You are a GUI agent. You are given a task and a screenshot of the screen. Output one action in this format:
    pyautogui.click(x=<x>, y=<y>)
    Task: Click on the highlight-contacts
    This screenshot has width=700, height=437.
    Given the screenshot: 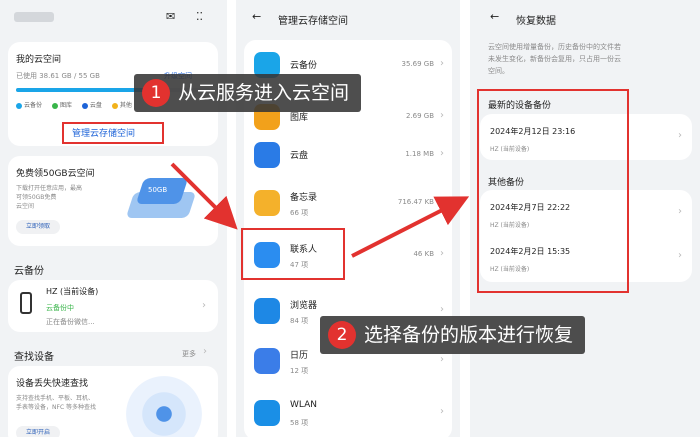 What is the action you would take?
    pyautogui.click(x=293, y=254)
    